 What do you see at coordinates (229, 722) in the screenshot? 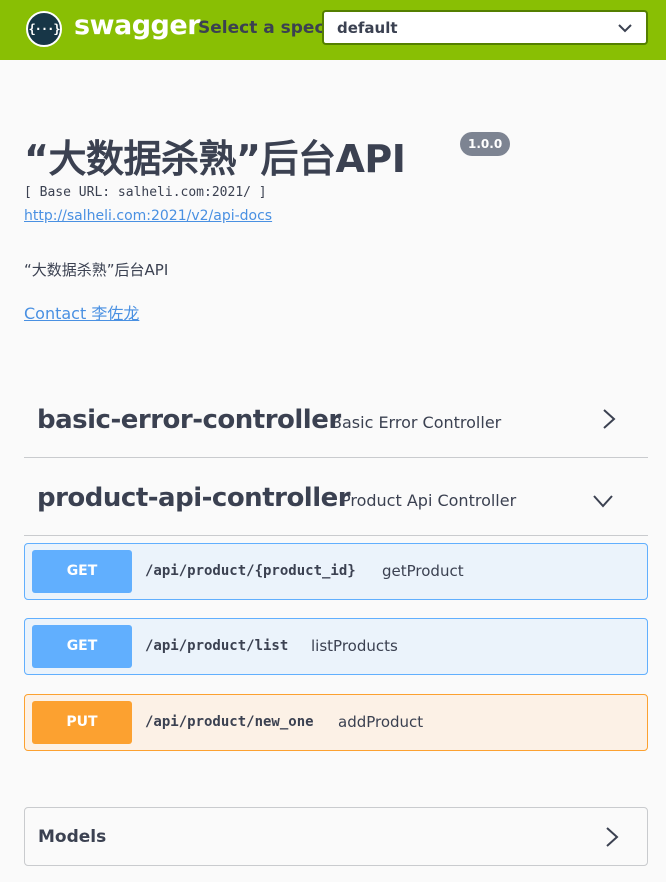
I see `operation-path: /api/product/new_one` at bounding box center [229, 722].